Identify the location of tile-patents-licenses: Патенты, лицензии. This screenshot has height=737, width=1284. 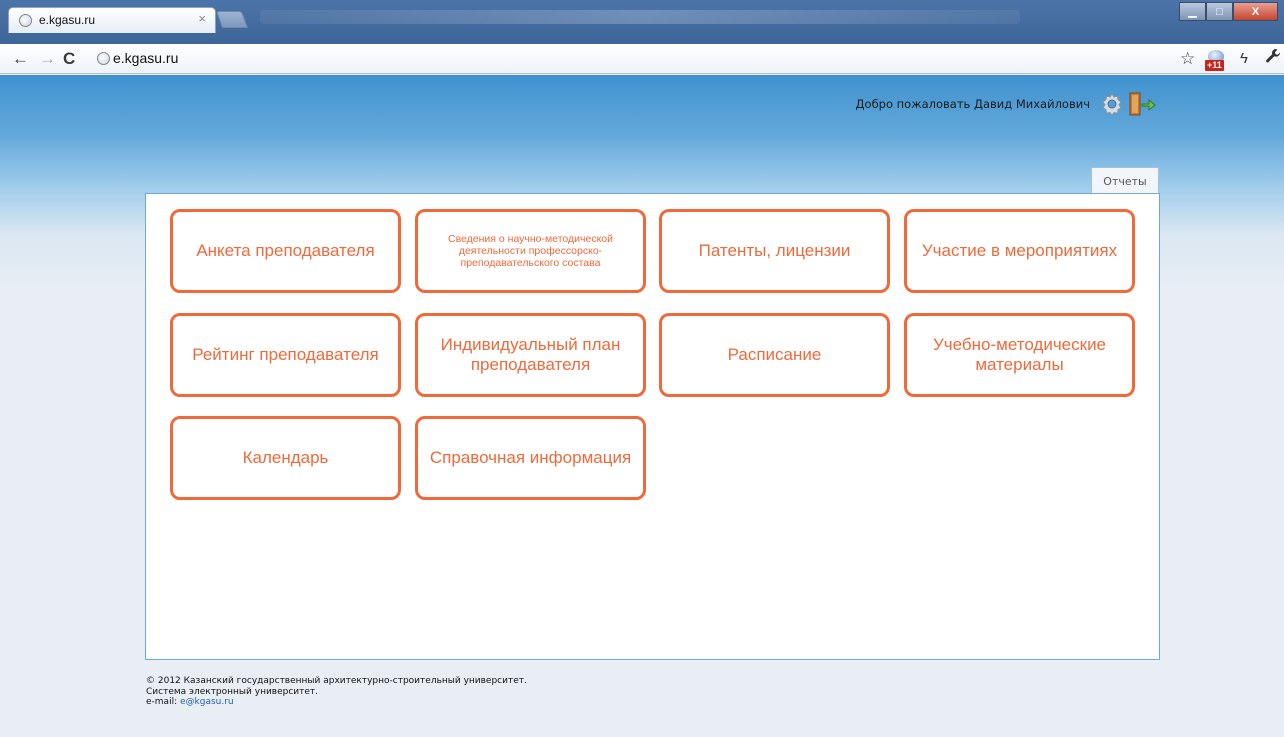
(774, 251).